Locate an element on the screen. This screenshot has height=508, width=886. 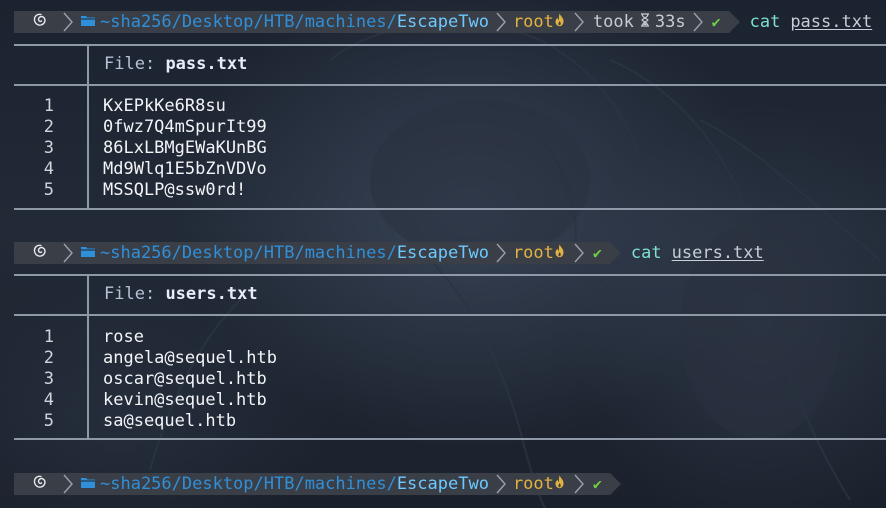
took-value: 33s is located at coordinates (670, 22).